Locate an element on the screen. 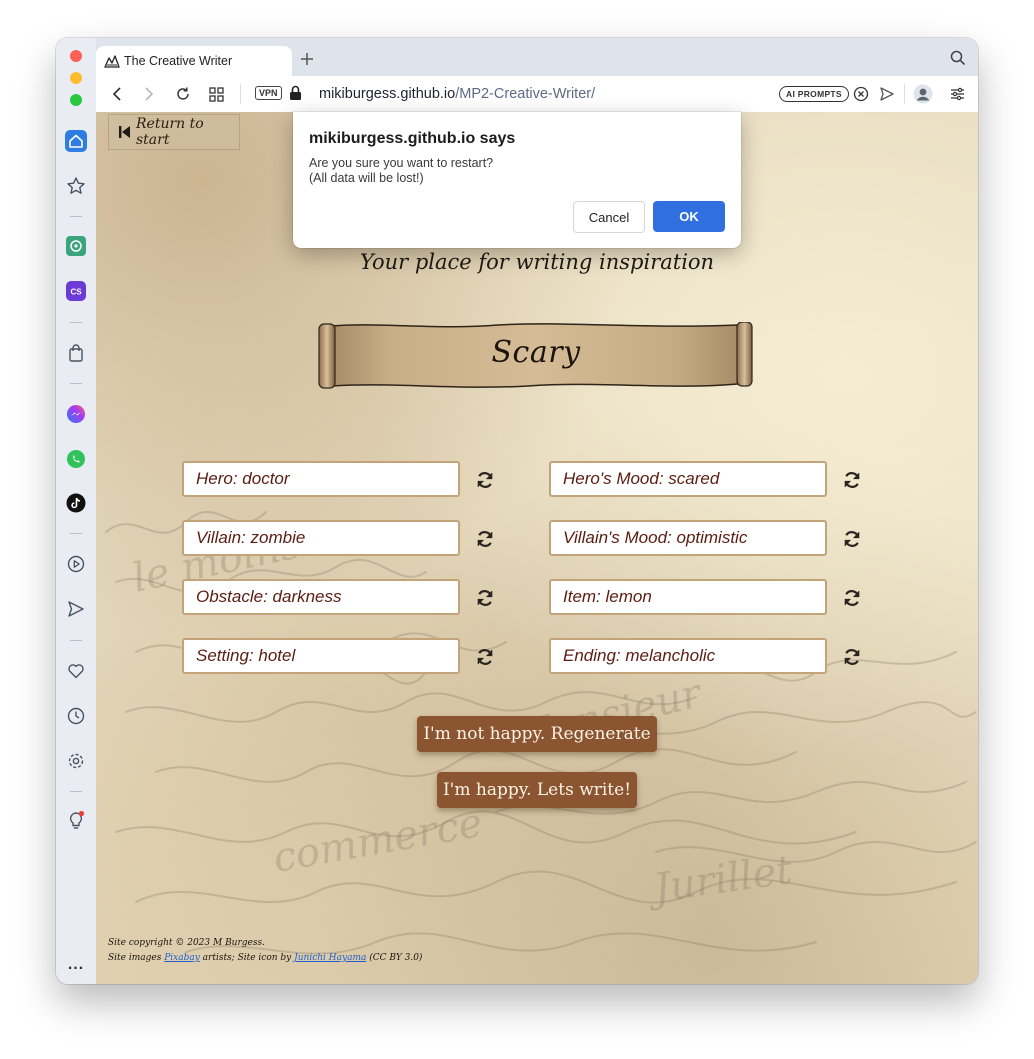 Image resolution: width=1034 pixels, height=1059 pixels. play-icon is located at coordinates (76, 564).